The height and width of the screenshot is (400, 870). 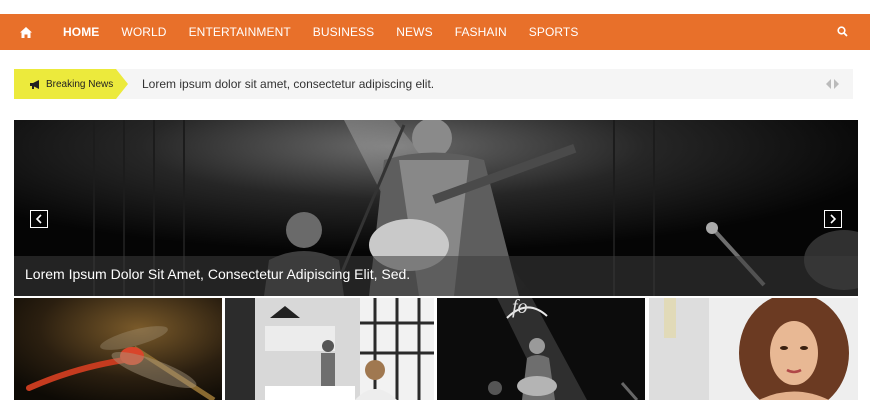 What do you see at coordinates (520, 308) in the screenshot?
I see `svg-text: fo` at bounding box center [520, 308].